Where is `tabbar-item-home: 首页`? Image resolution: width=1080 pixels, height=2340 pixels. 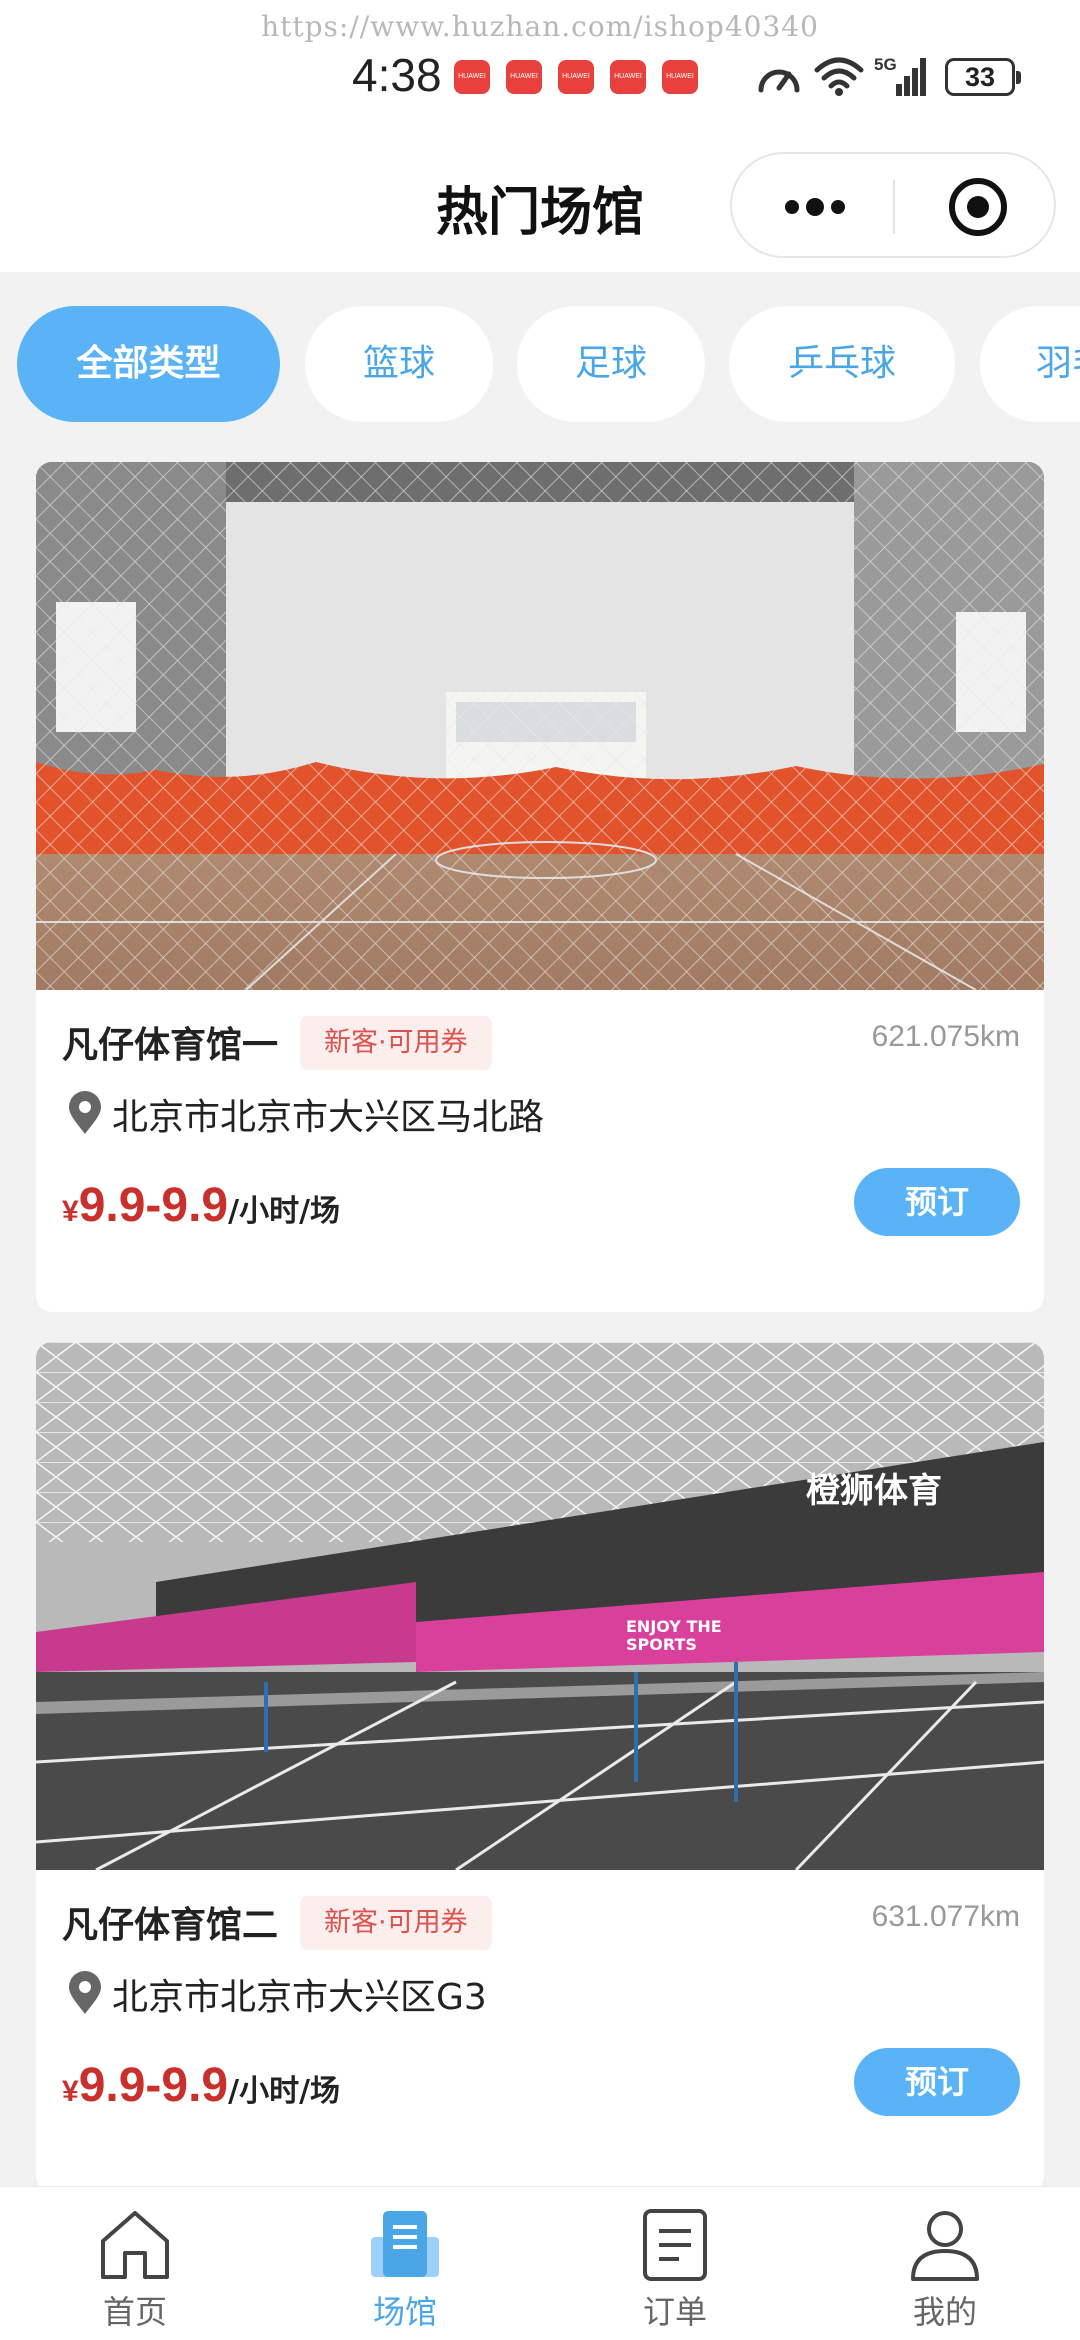
tabbar-item-home: 首页 is located at coordinates (135, 2263).